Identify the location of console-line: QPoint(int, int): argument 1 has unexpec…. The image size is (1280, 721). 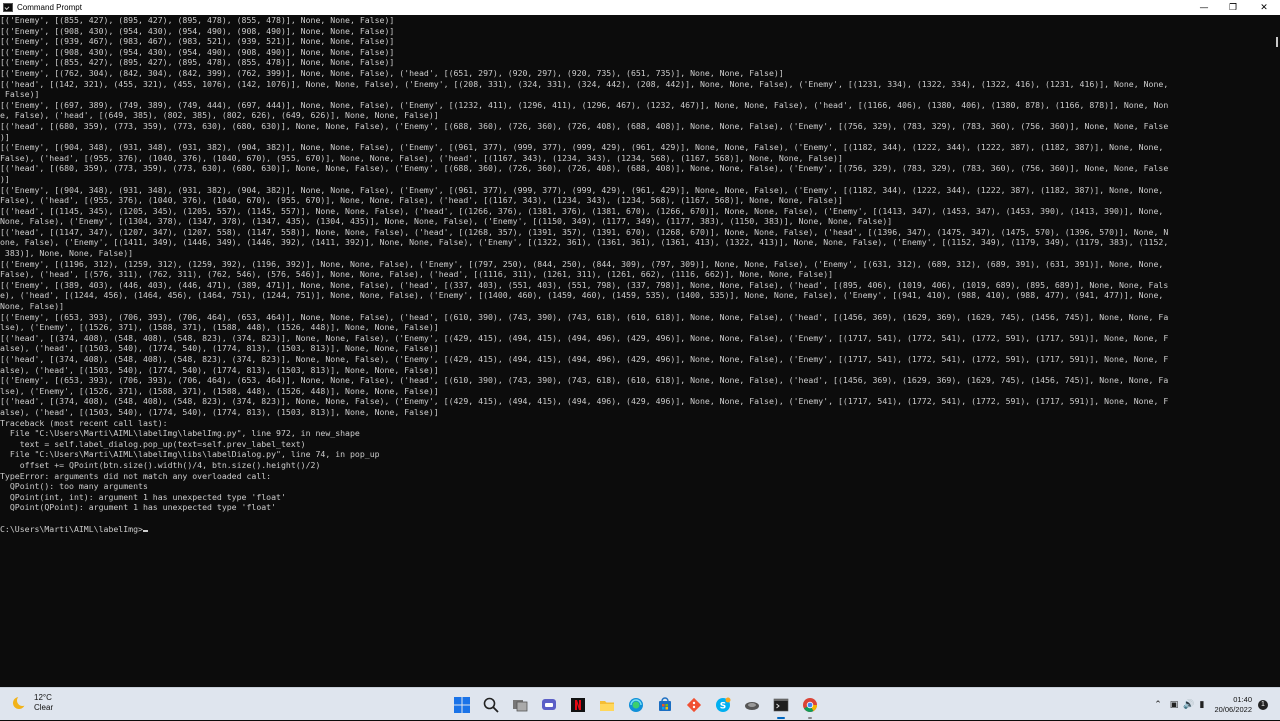
(143, 496).